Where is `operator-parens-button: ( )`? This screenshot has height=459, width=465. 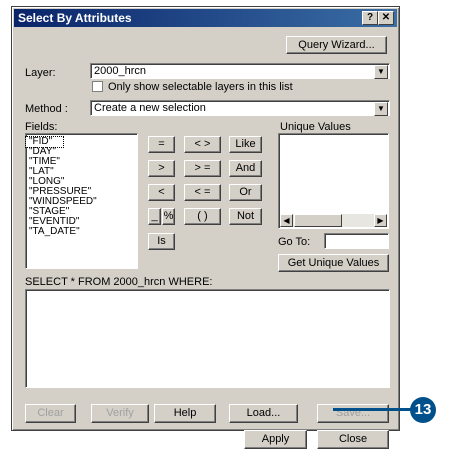 operator-parens-button: ( ) is located at coordinates (202, 216).